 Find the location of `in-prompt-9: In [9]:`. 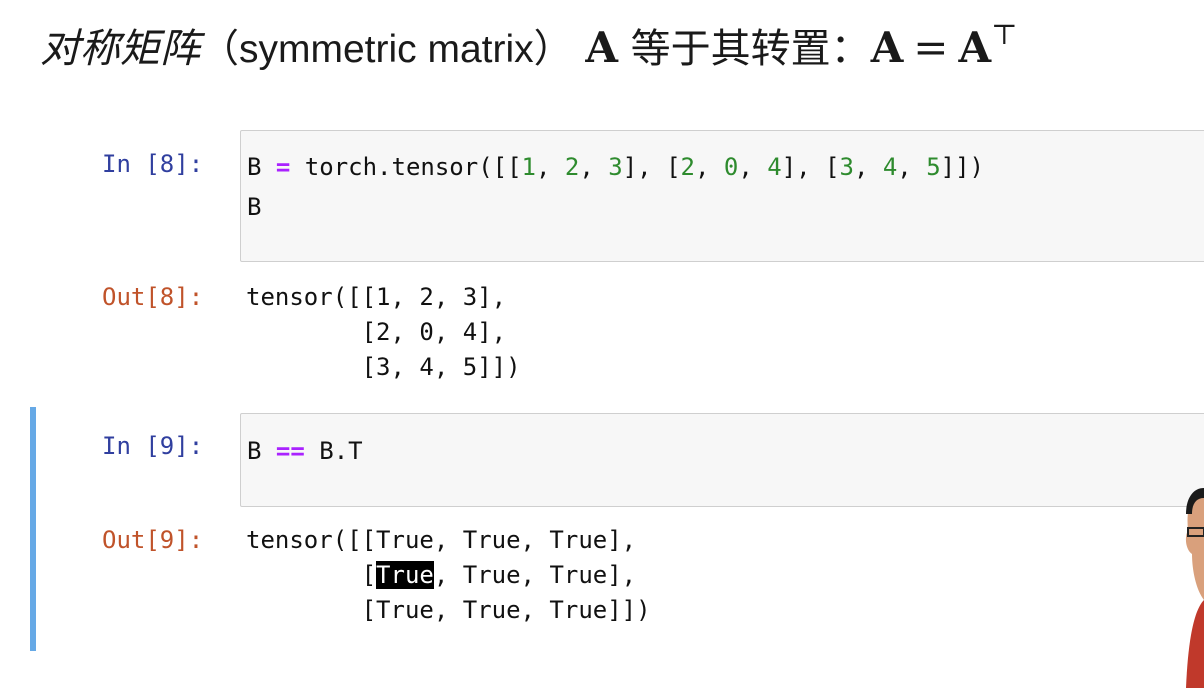

in-prompt-9: In [9]: is located at coordinates (153, 446).